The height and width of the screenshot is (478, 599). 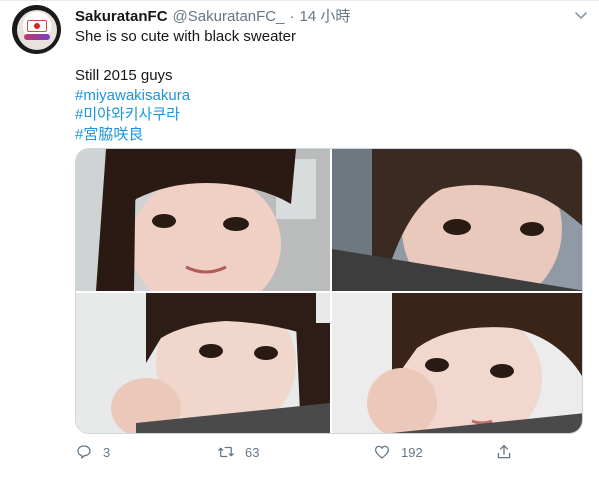 I want to click on reply-icon, so click(x=84, y=452).